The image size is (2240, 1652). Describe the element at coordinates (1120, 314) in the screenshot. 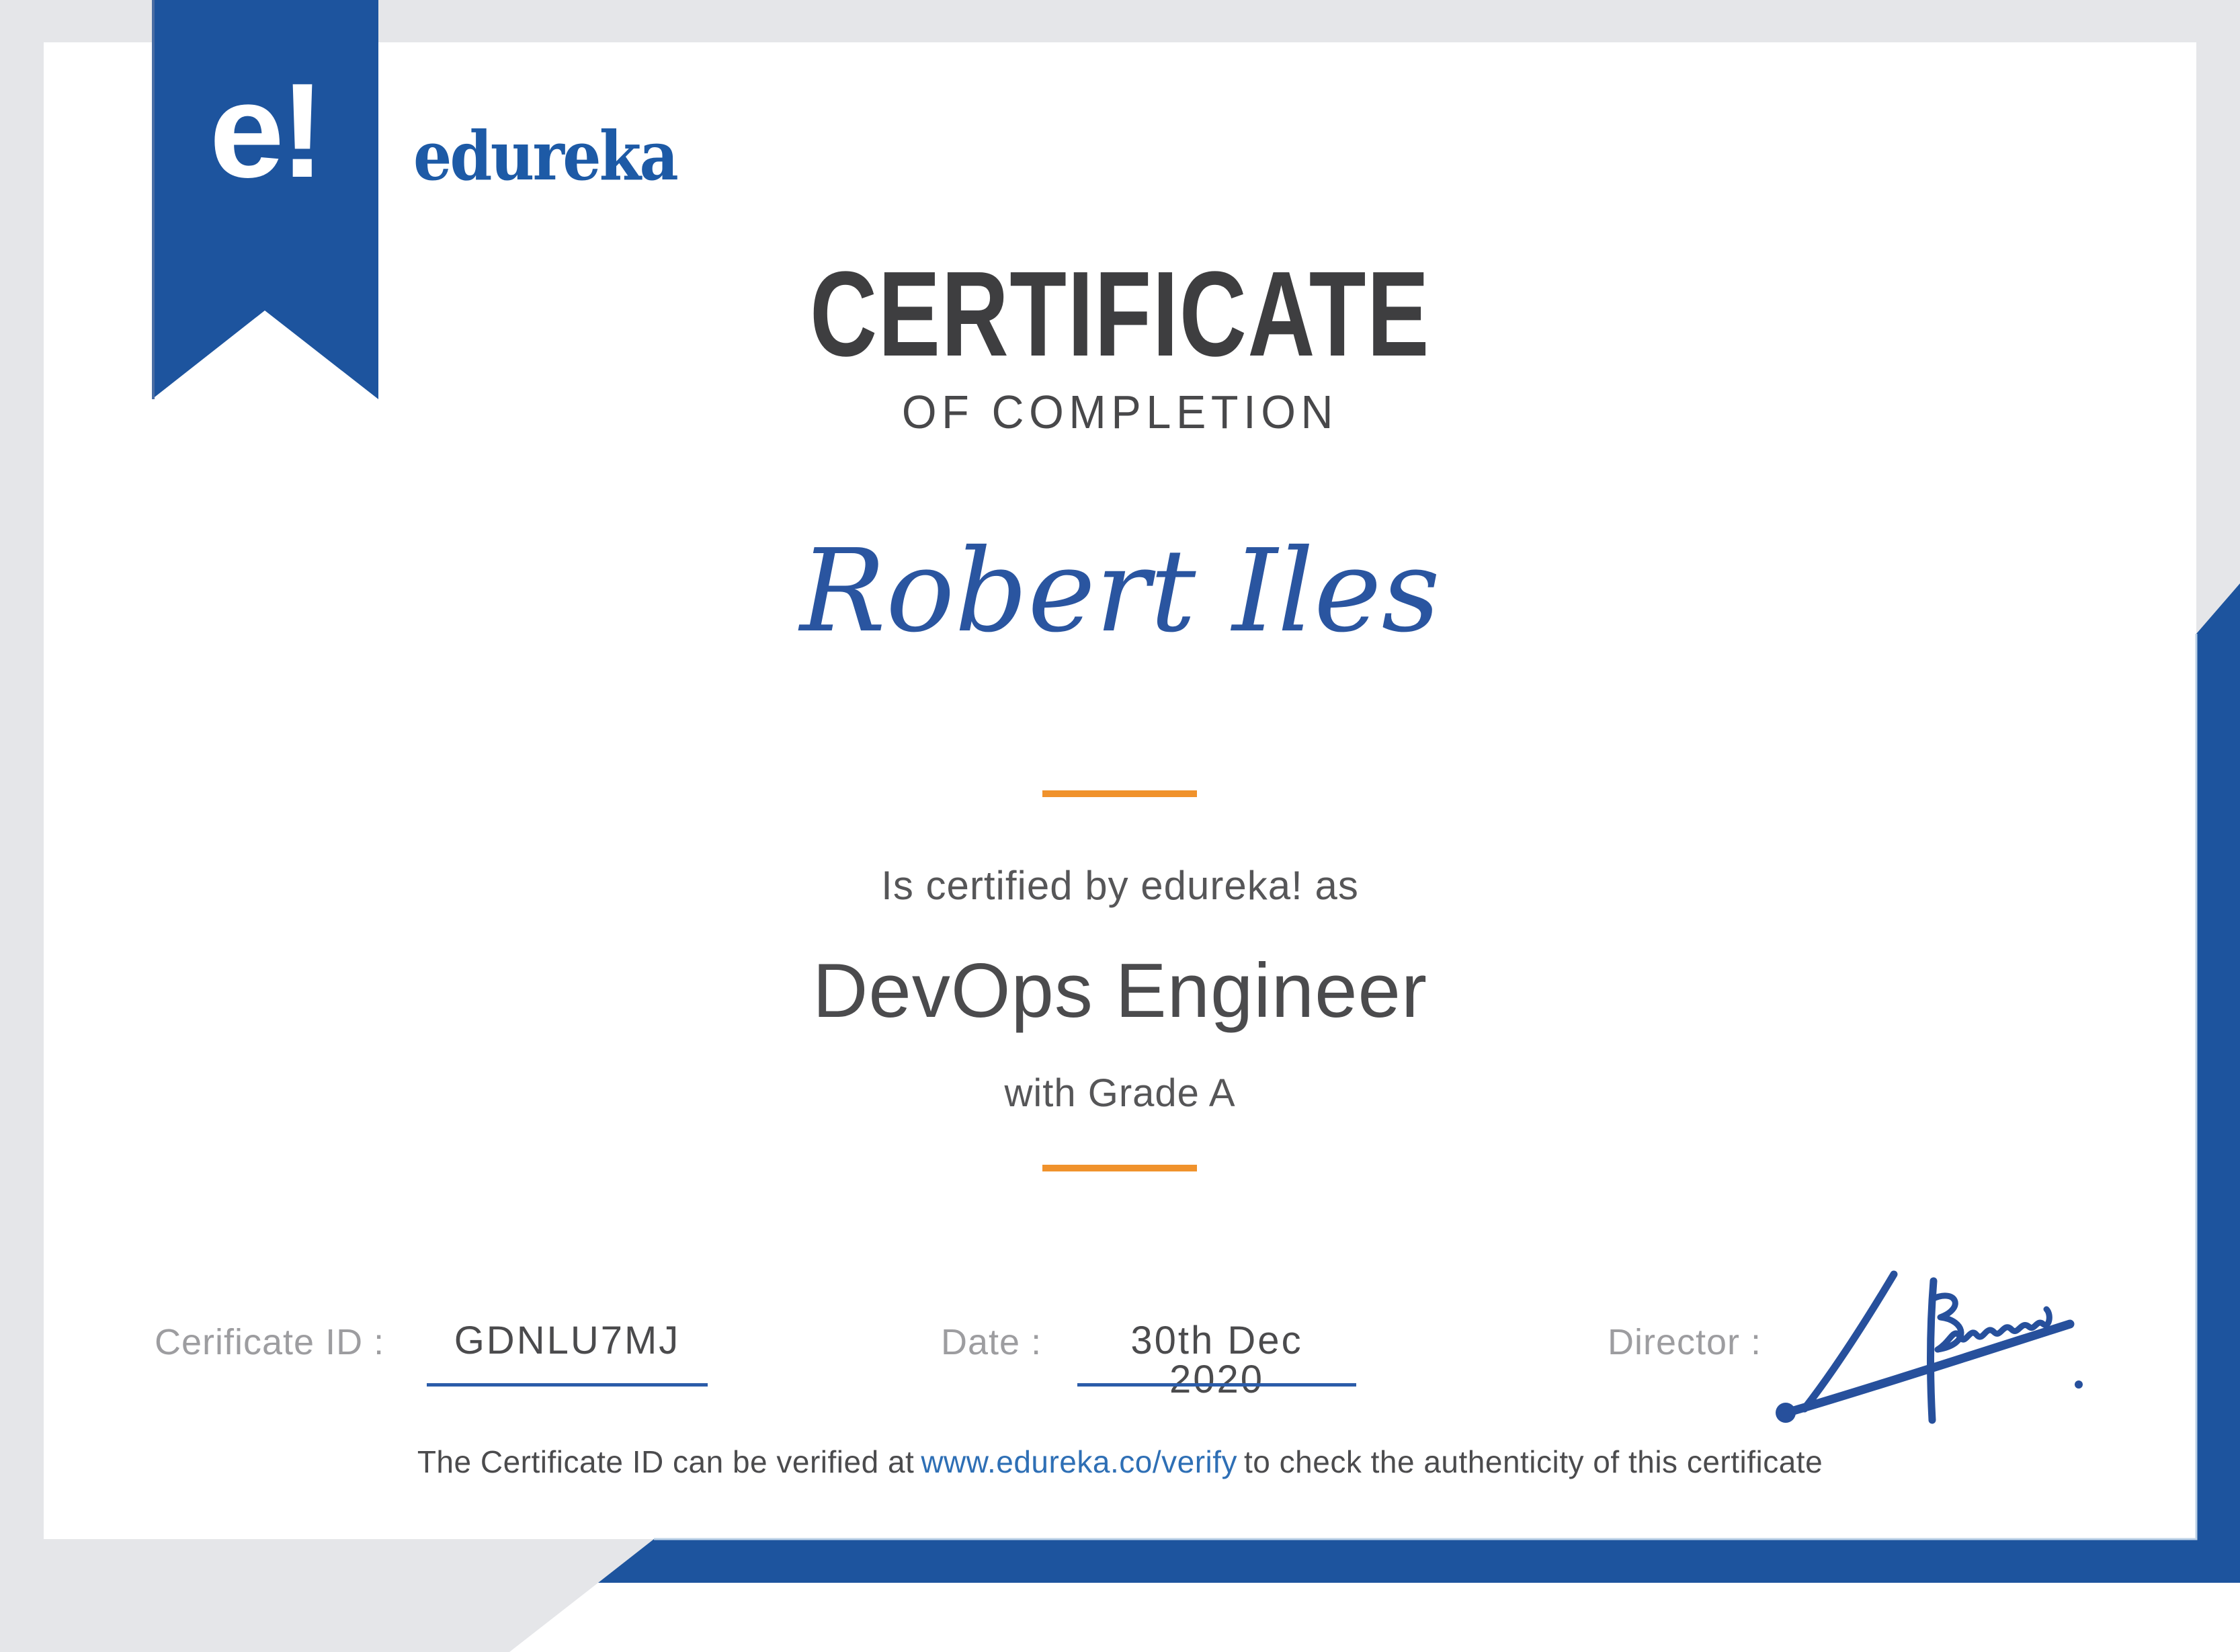

I see `certificate-title: CERTIFICATE` at that location.